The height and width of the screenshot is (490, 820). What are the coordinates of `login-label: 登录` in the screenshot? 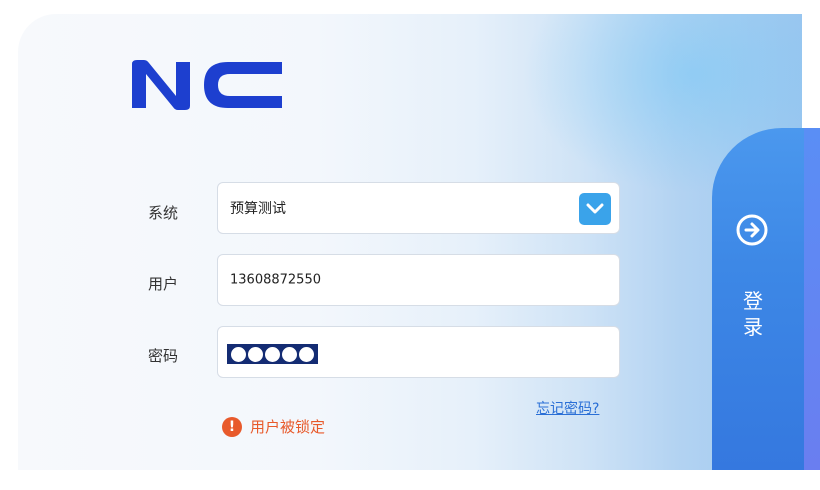 It's located at (753, 314).